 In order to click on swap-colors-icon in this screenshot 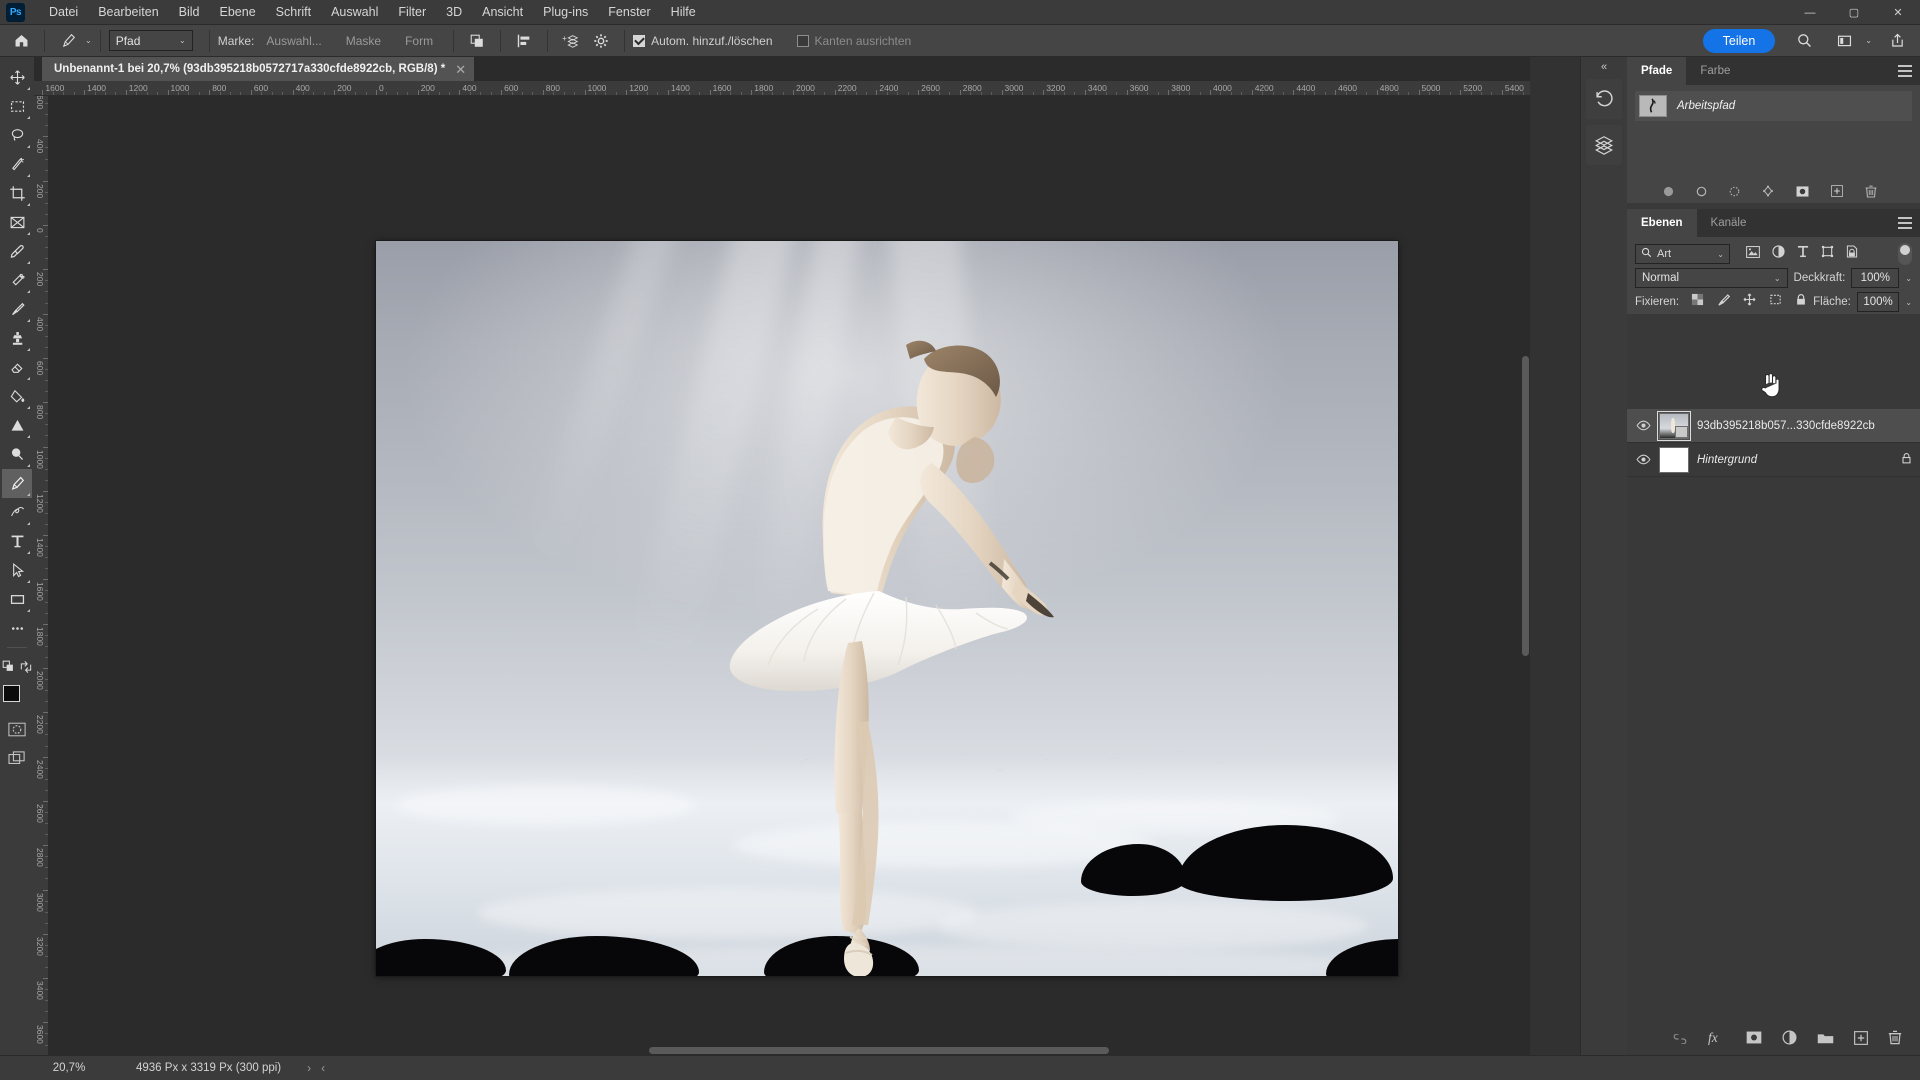, I will do `click(25, 666)`.